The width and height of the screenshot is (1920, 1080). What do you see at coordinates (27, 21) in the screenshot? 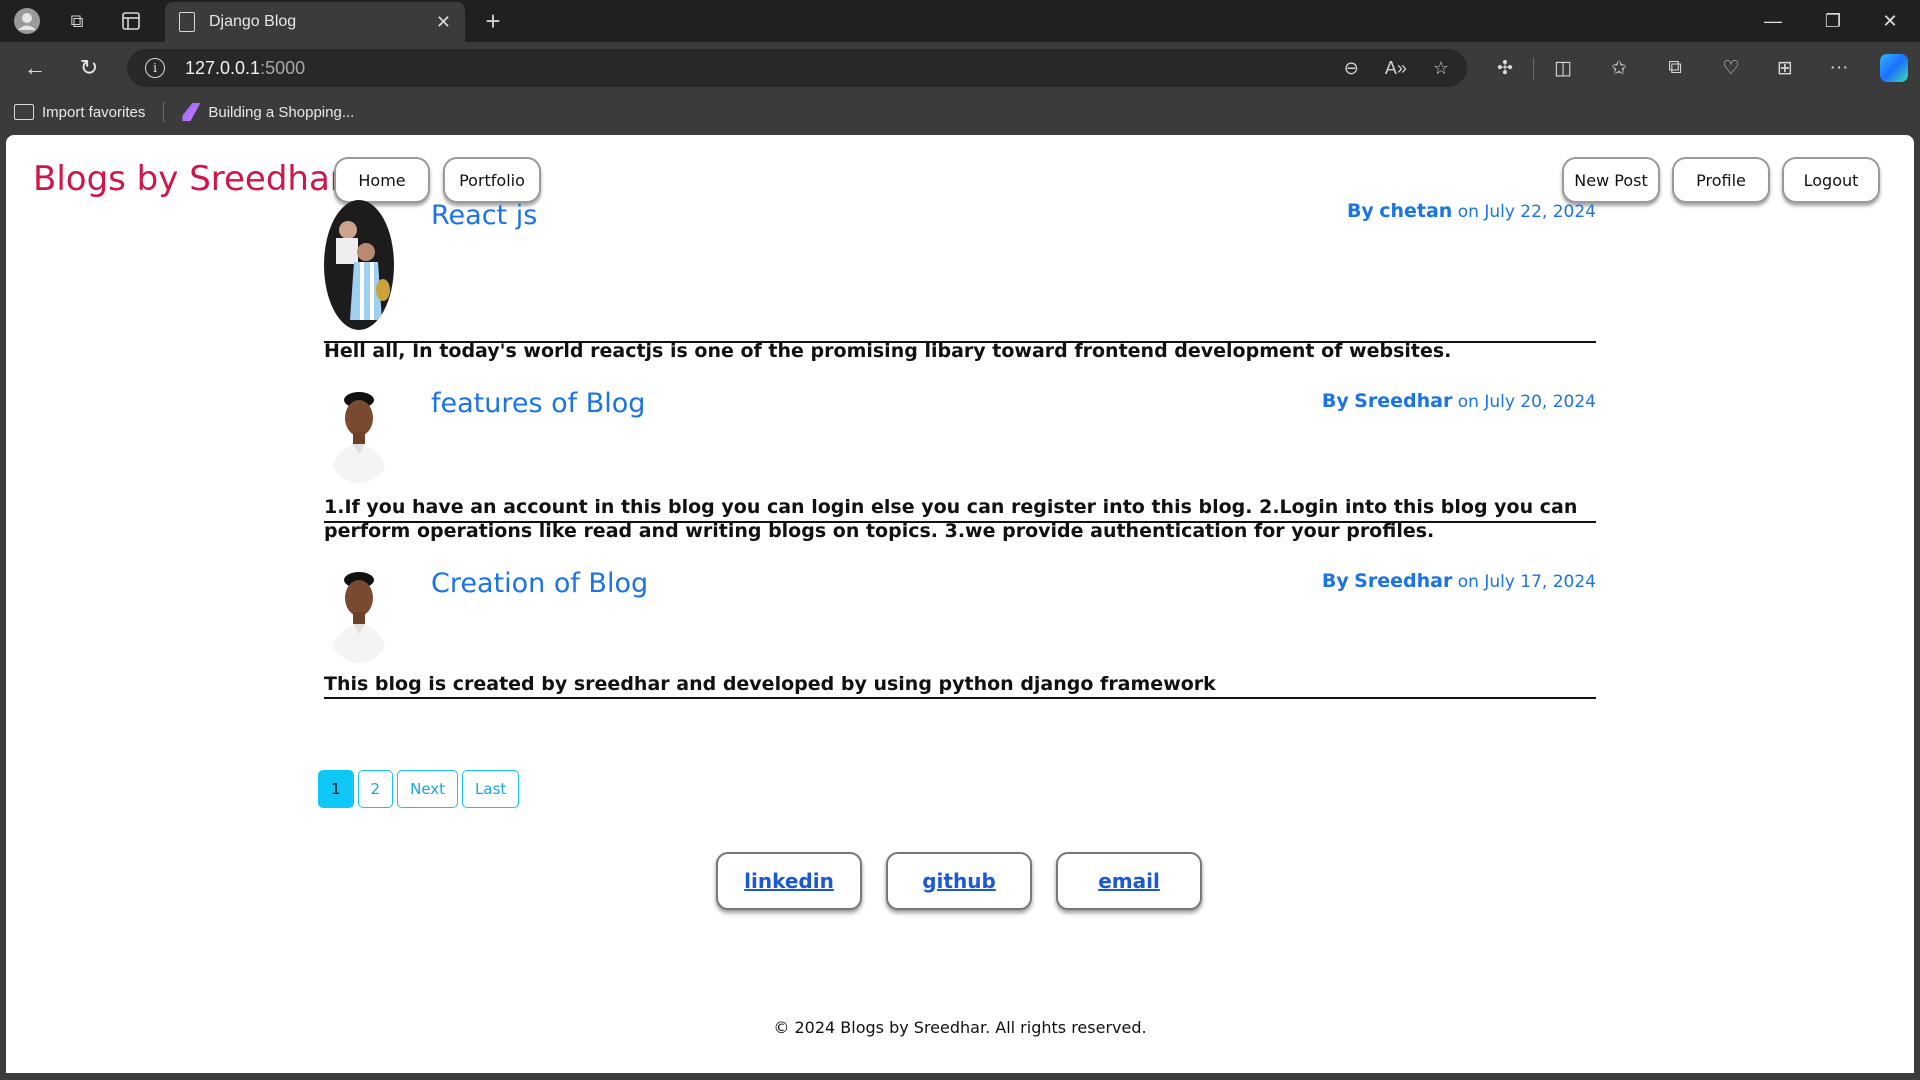
I see `profile-icon` at bounding box center [27, 21].